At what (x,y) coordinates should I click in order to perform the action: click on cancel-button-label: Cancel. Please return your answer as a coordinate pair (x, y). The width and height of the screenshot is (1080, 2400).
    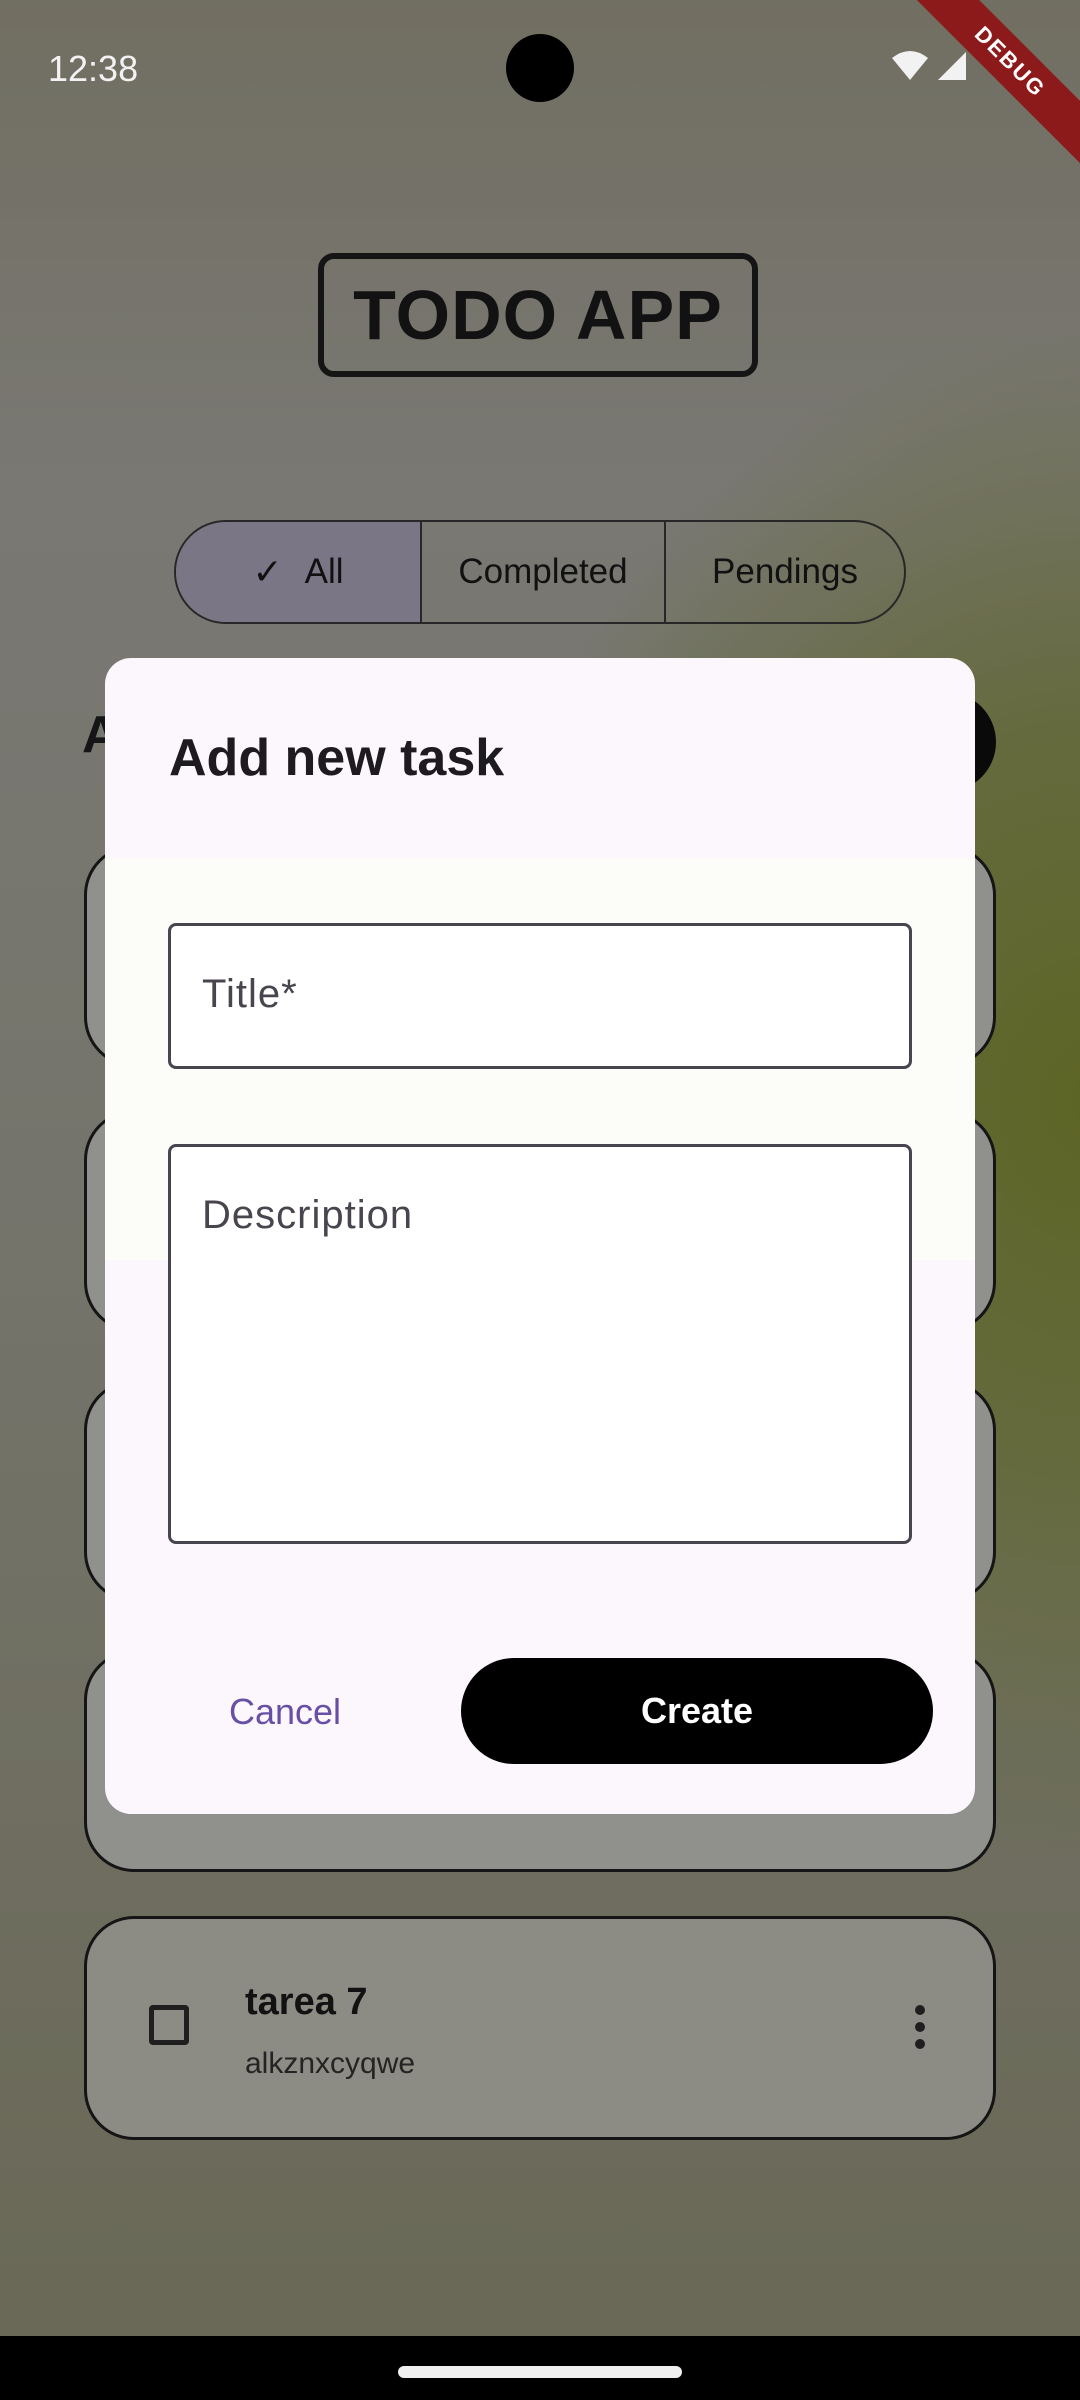
    Looking at the image, I should click on (285, 1711).